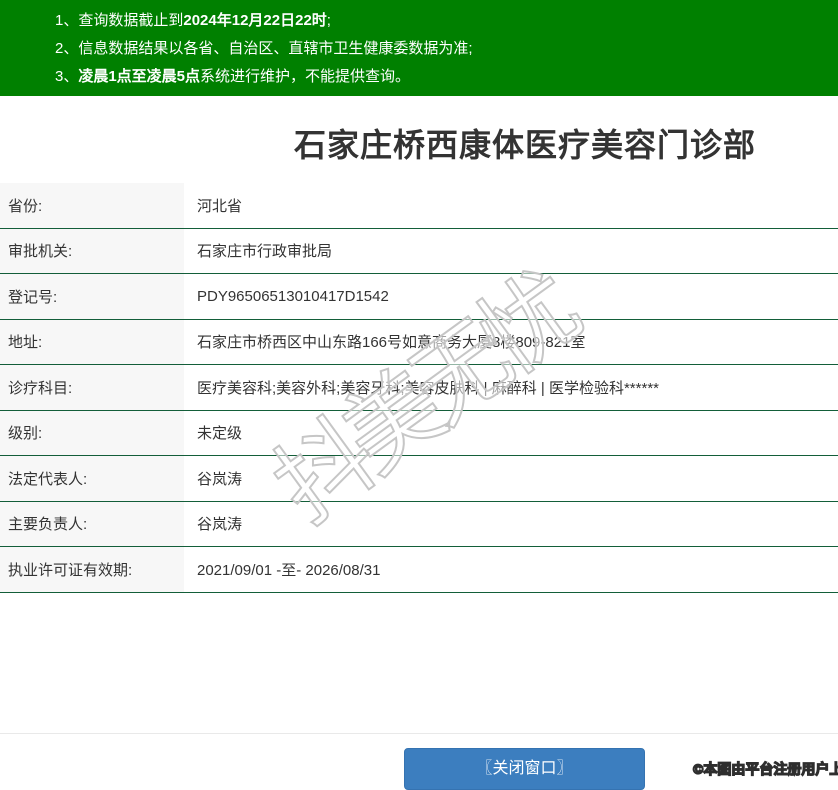 The width and height of the screenshot is (838, 790). I want to click on row-value: 石家庄市桥西区中山东路166号如意商务大厦8楼809-821室, so click(391, 343).